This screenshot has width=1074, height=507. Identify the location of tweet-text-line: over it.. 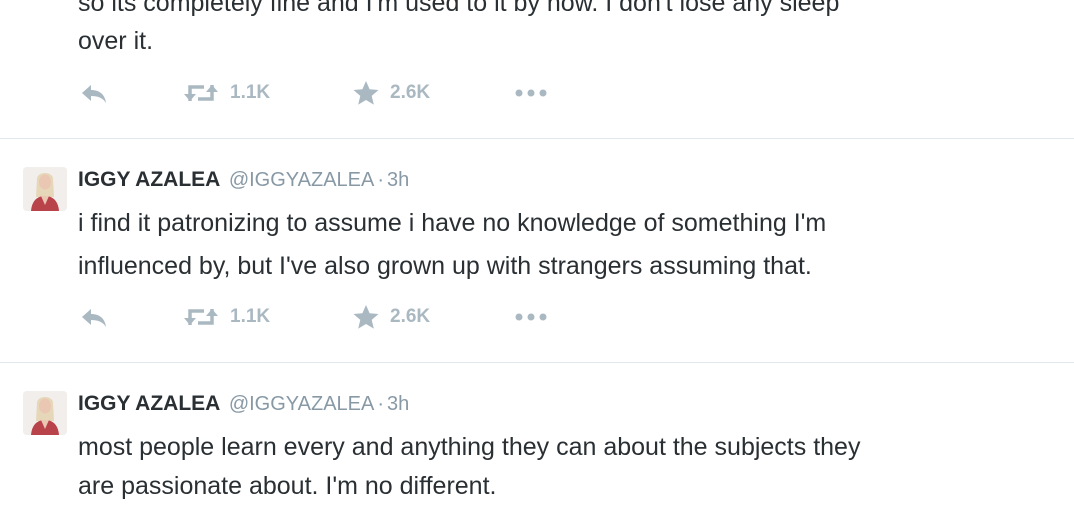
(116, 41).